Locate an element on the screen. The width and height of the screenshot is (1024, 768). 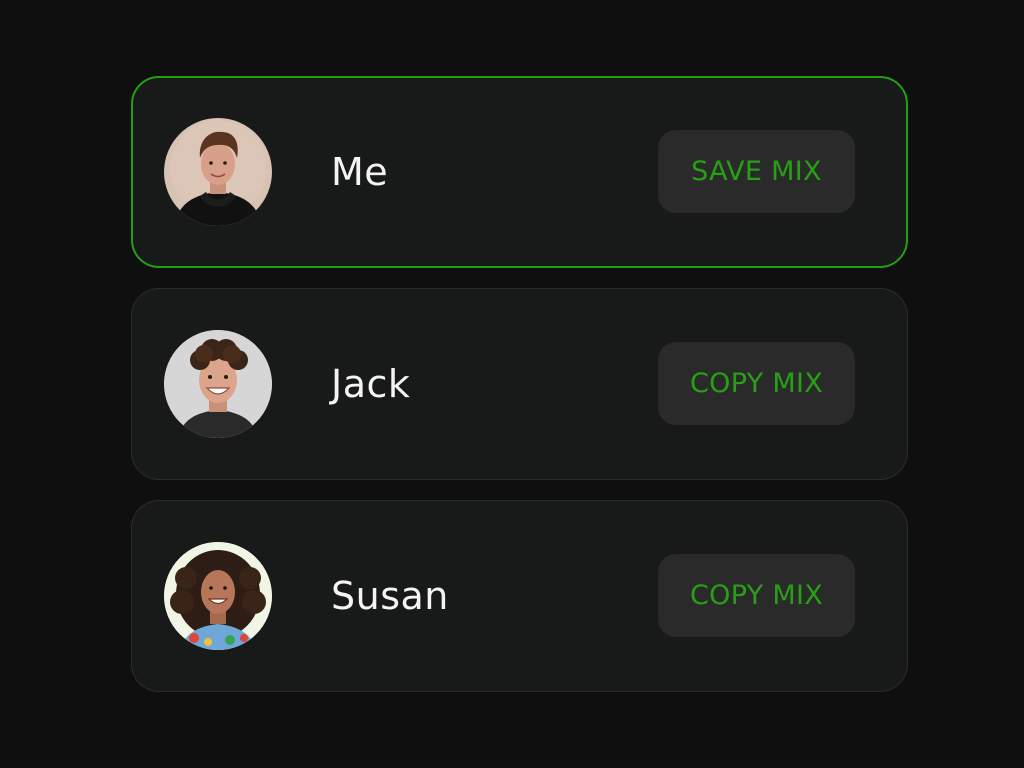
user-name: Me is located at coordinates (360, 172).